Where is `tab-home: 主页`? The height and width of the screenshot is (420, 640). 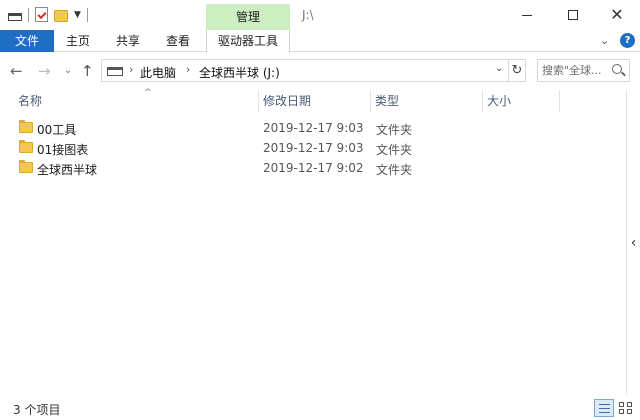 tab-home: 主页 is located at coordinates (78, 41).